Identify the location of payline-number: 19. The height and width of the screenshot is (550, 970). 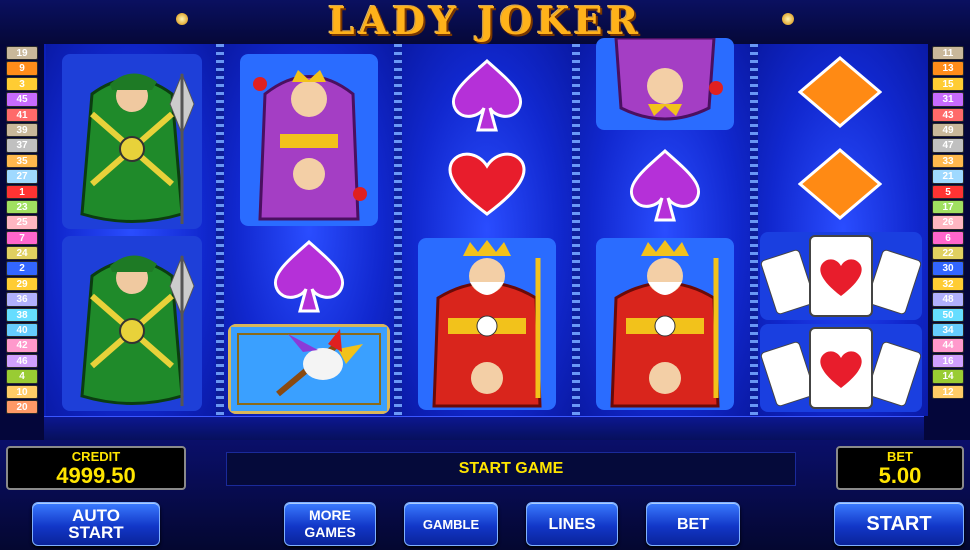
(22, 53).